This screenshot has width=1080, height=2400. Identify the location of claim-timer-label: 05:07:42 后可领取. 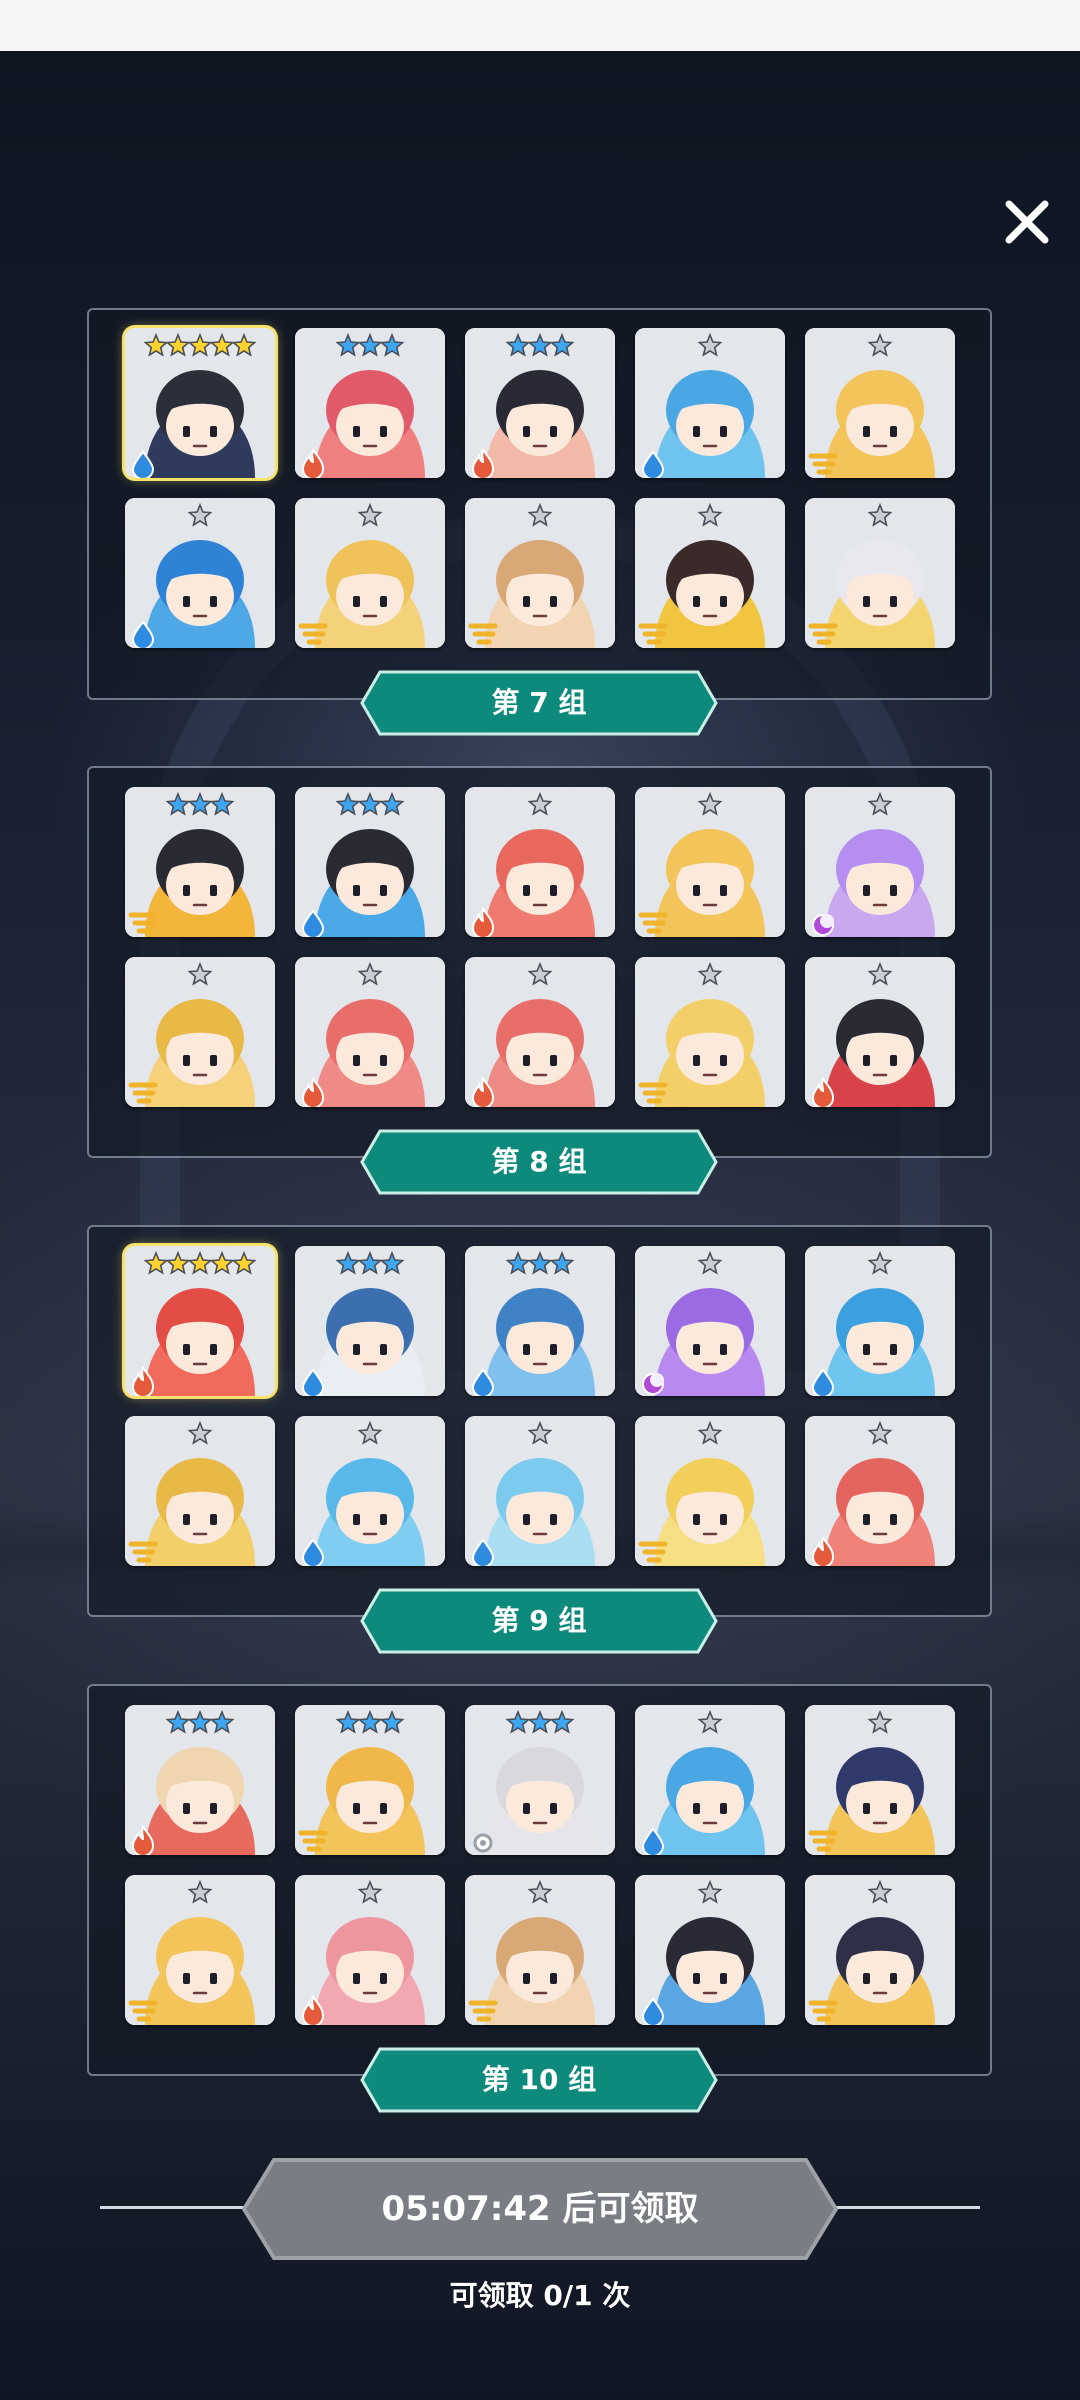
(540, 2209).